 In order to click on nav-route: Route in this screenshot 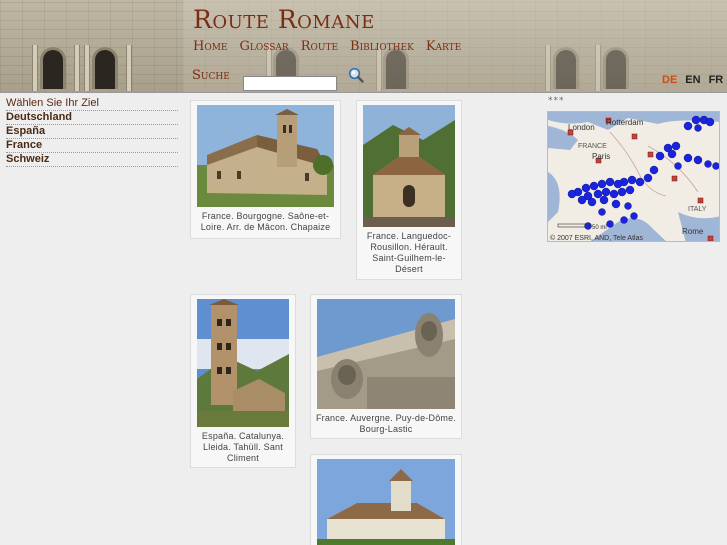, I will do `click(319, 46)`.